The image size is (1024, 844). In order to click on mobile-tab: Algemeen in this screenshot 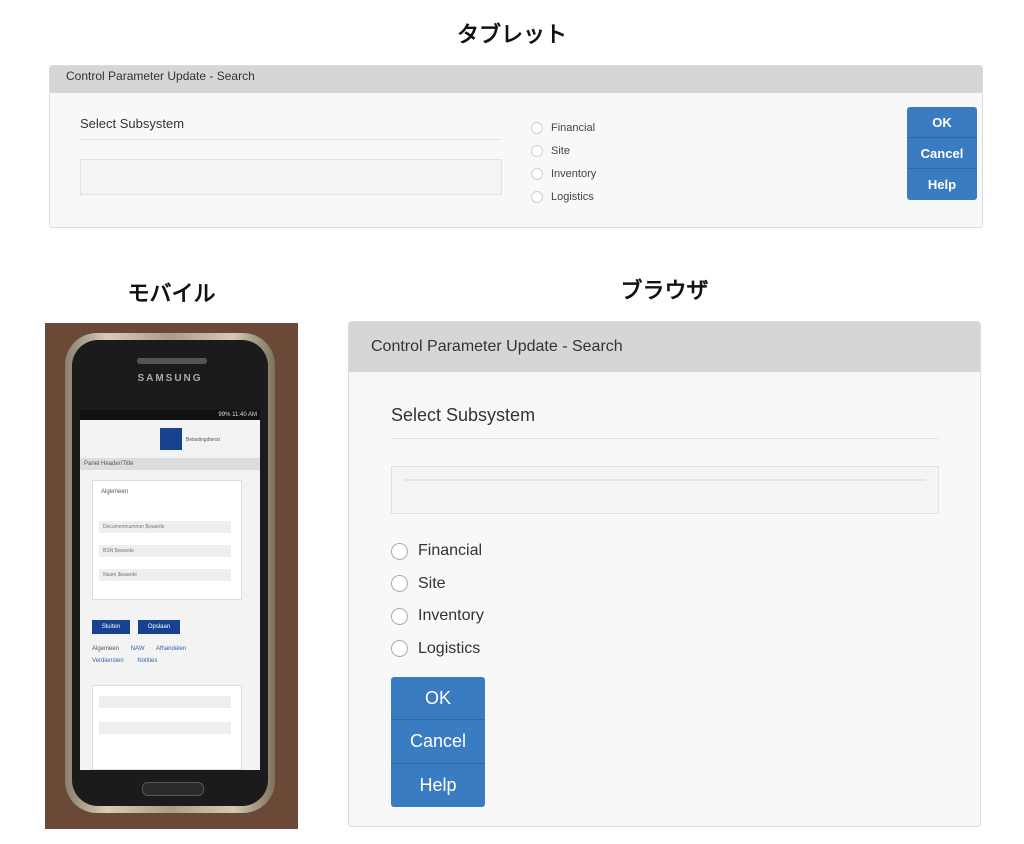, I will do `click(105, 649)`.